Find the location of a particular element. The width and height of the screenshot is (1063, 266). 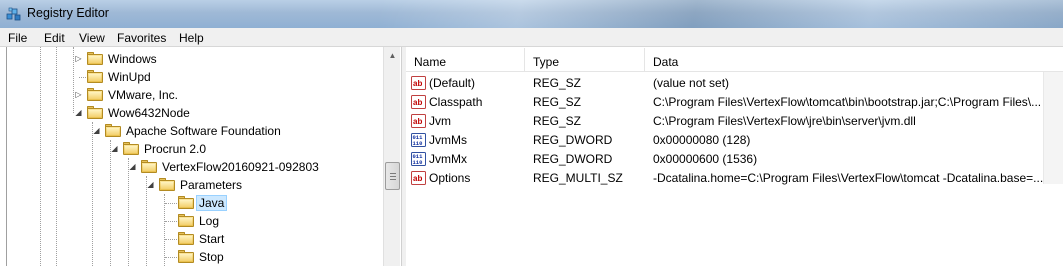

tree-node-log: Log is located at coordinates (190, 221).